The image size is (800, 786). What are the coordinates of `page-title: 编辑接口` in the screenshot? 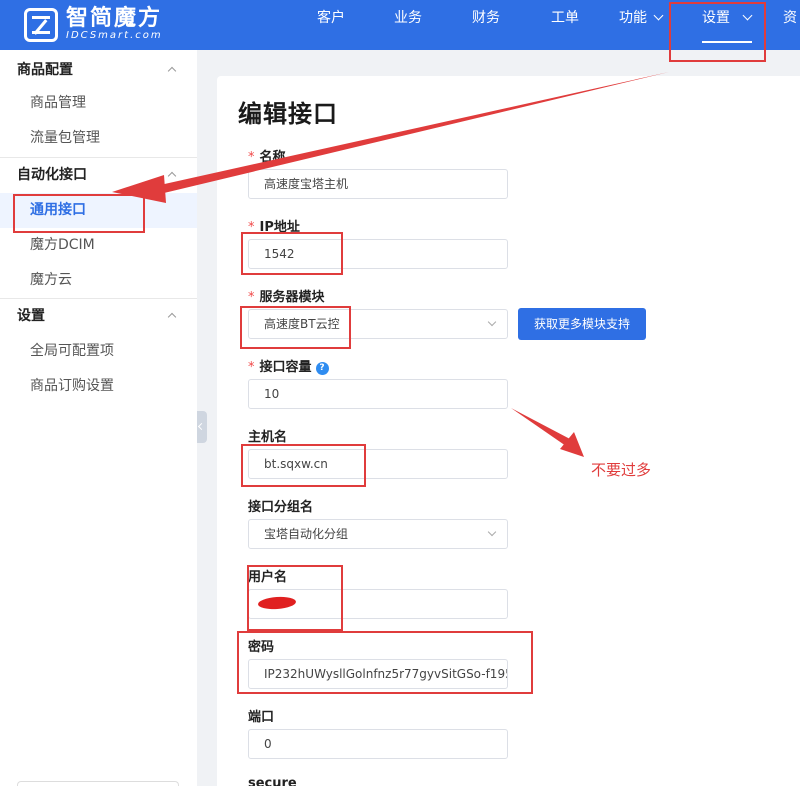 It's located at (288, 114).